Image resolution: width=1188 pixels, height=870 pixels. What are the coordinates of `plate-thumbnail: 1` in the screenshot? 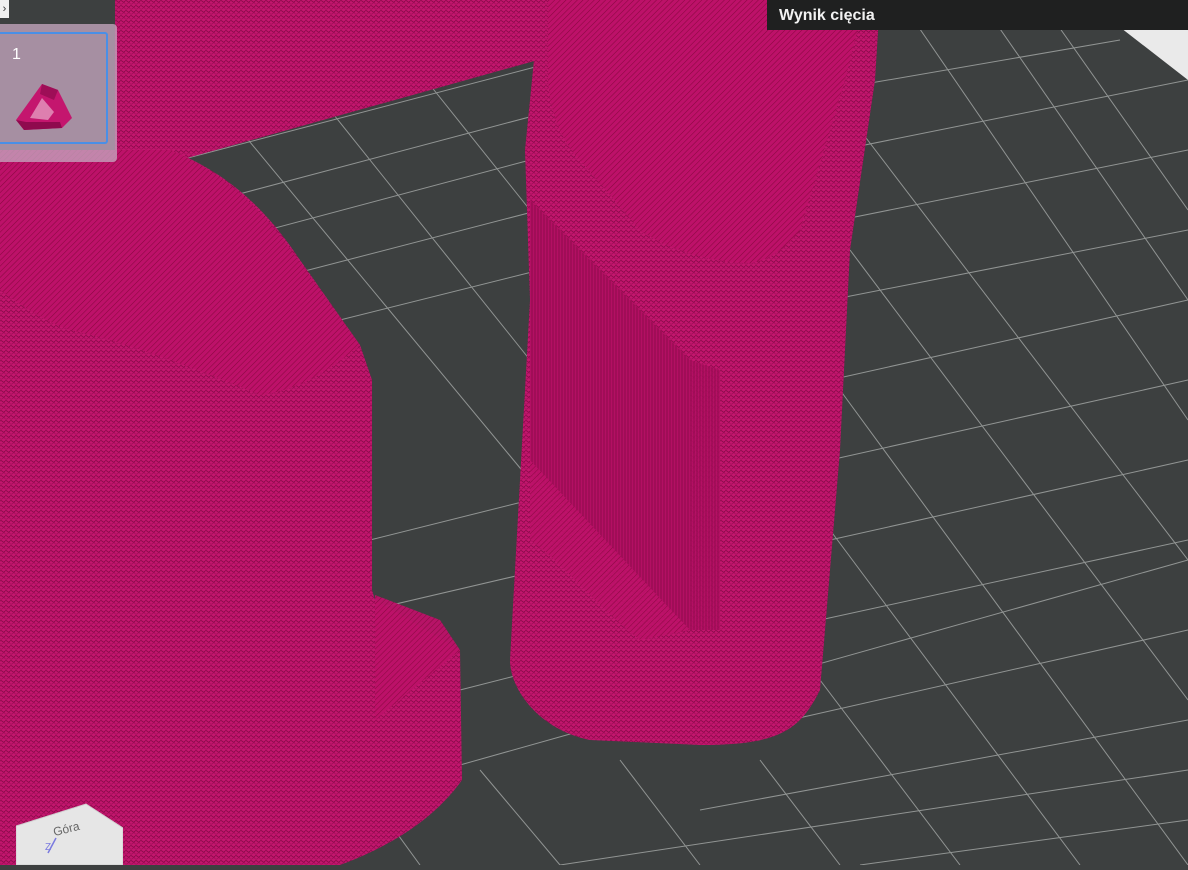 It's located at (58, 93).